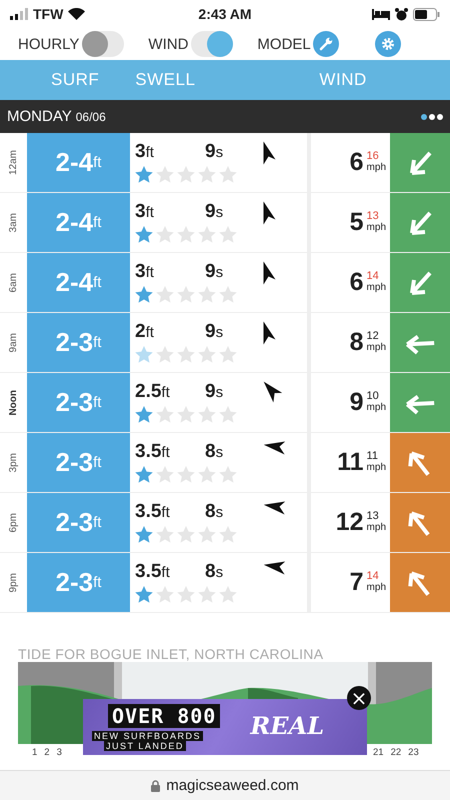  Describe the element at coordinates (148, 735) in the screenshot. I see `ad-text: NEW SURFBOARDS` at that location.